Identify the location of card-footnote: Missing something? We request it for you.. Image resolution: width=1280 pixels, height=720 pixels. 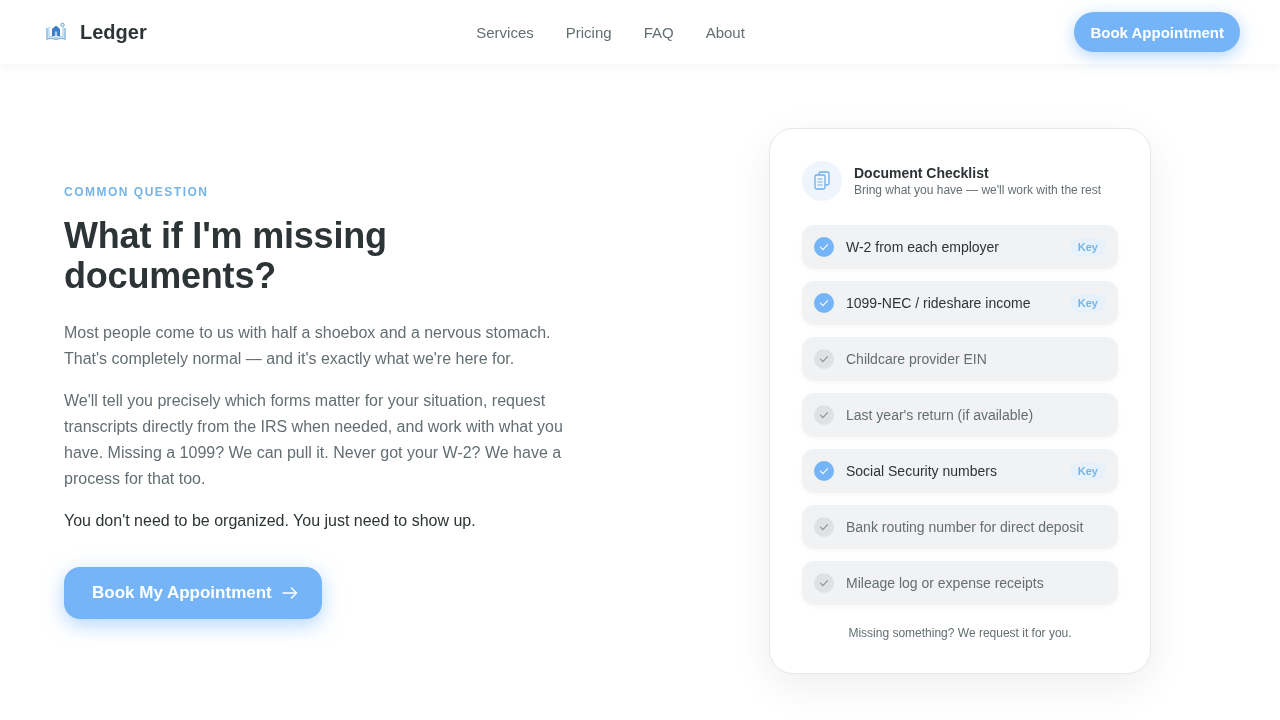
(960, 633).